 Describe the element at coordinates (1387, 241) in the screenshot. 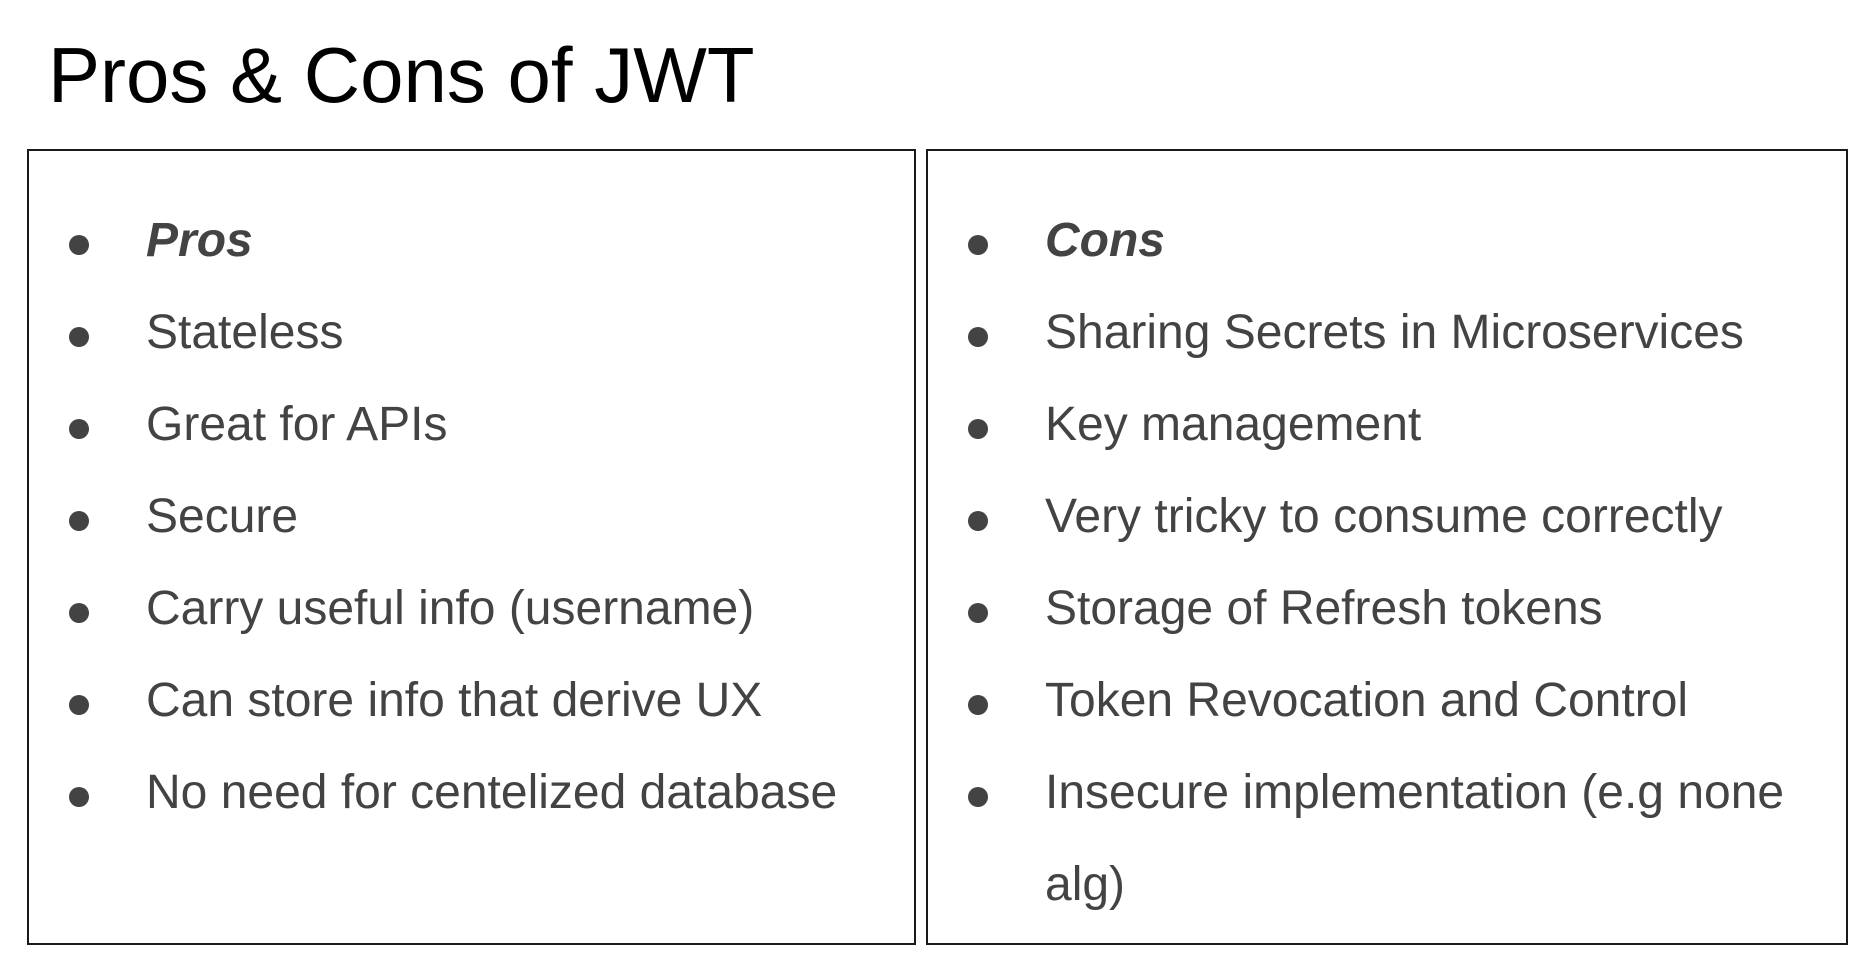

I see `cons-heading-item: Cons` at that location.